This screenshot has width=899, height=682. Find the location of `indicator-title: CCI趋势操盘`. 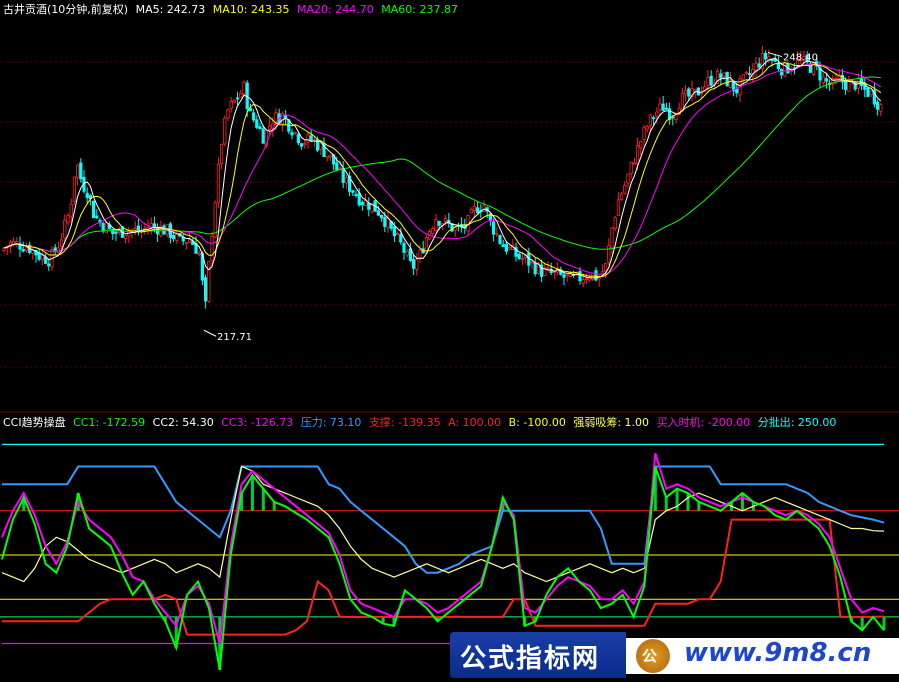

indicator-title: CCI趋势操盘 is located at coordinates (34, 422).